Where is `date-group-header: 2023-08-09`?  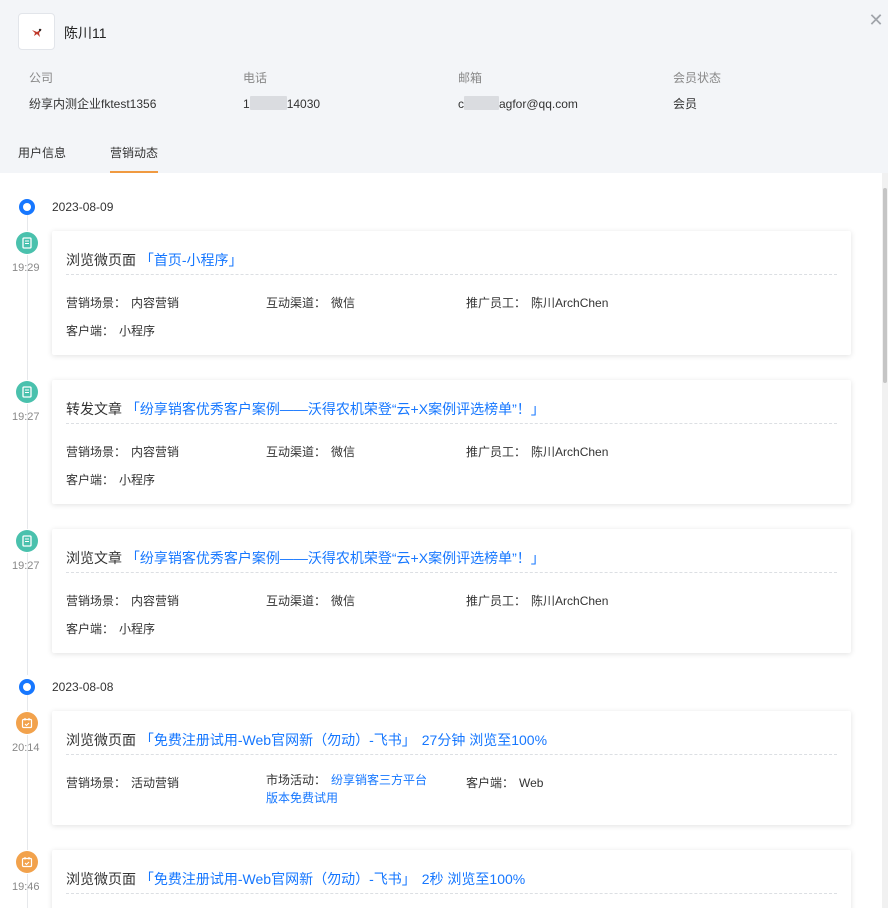 date-group-header: 2023-08-09 is located at coordinates (150, 207).